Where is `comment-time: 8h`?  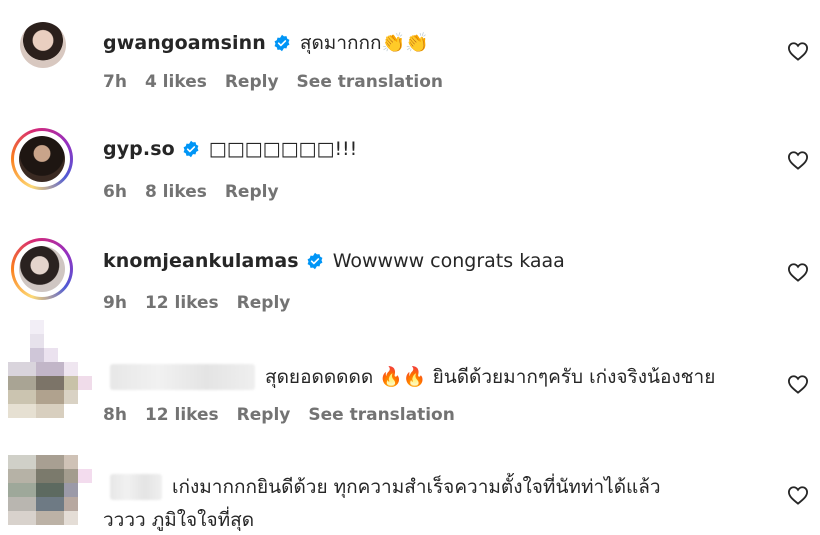 comment-time: 8h is located at coordinates (115, 415).